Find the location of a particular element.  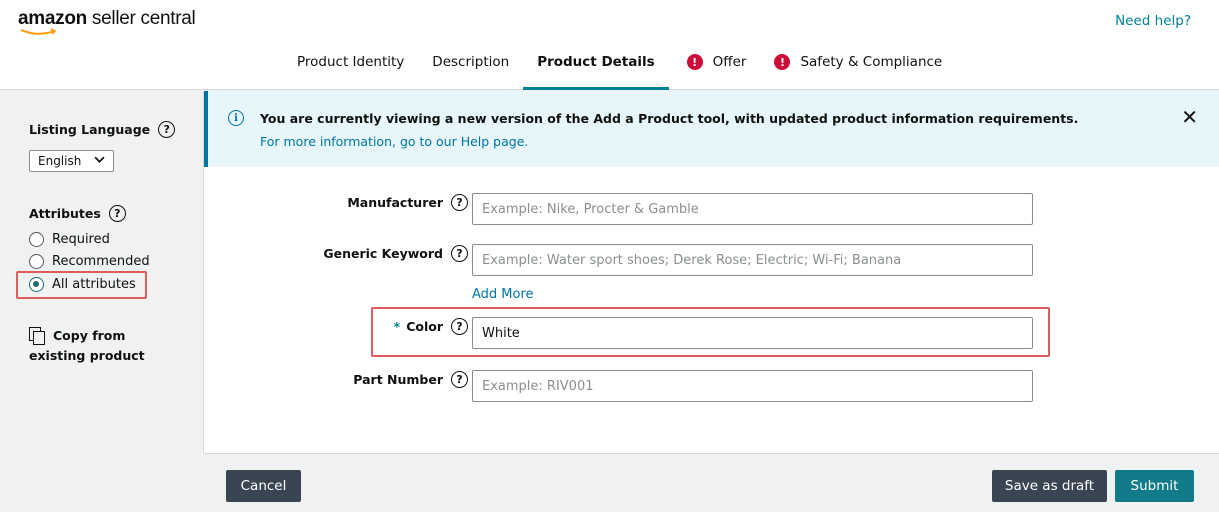

radio-required: Required is located at coordinates (69, 239).